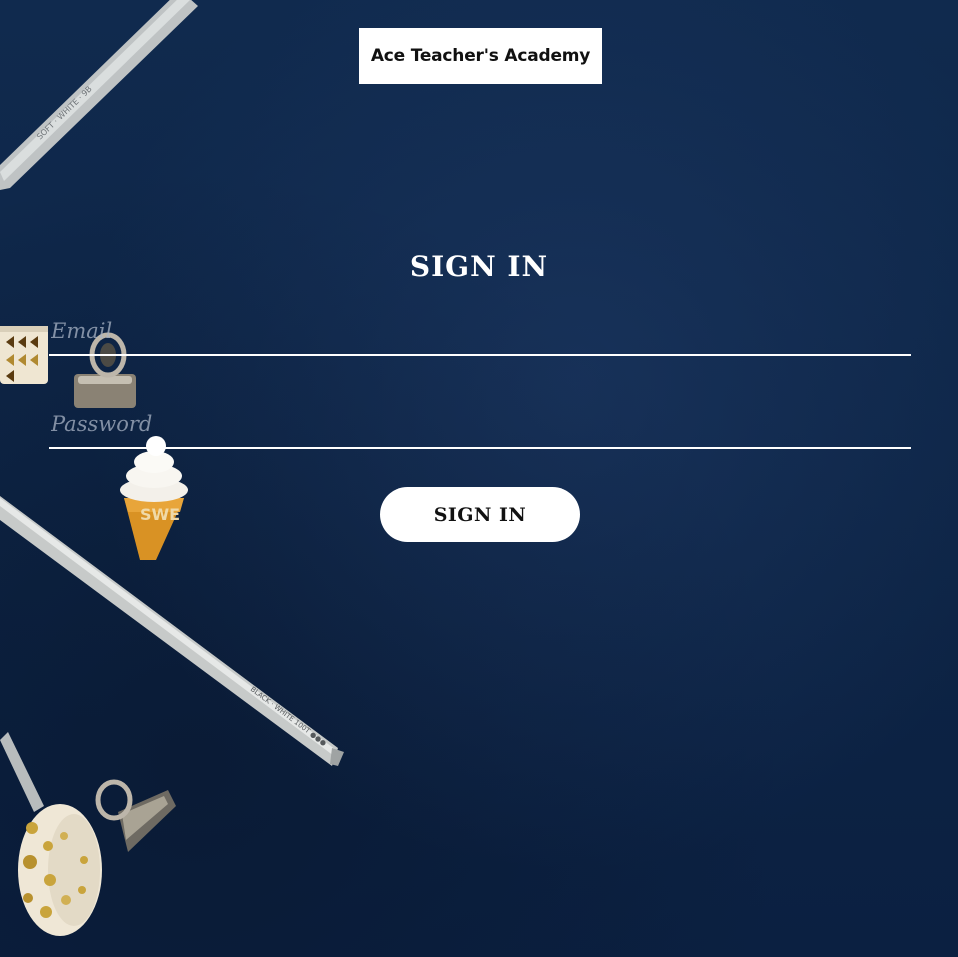 The width and height of the screenshot is (958, 957). Describe the element at coordinates (480, 334) in the screenshot. I see `email-field` at that location.